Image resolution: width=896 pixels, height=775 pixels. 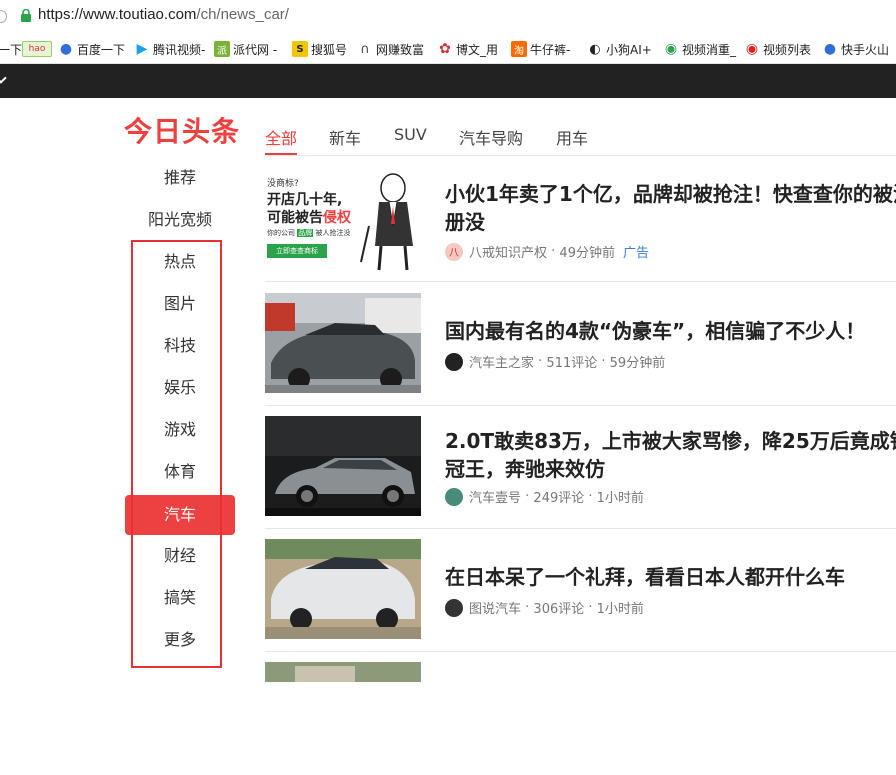 I want to click on bookmark-label: 网赚致富, so click(x=400, y=49).